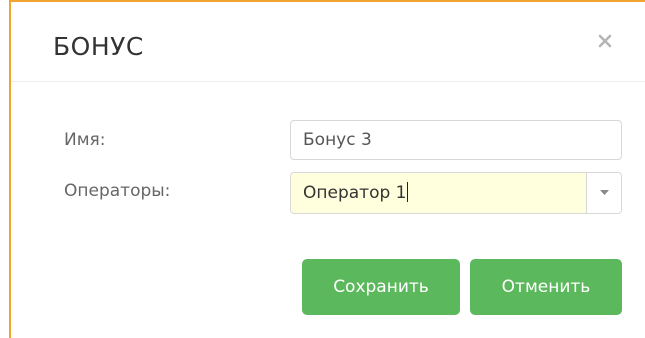 Image resolution: width=645 pixels, height=338 pixels. Describe the element at coordinates (408, 192) in the screenshot. I see `text-cursor` at that location.